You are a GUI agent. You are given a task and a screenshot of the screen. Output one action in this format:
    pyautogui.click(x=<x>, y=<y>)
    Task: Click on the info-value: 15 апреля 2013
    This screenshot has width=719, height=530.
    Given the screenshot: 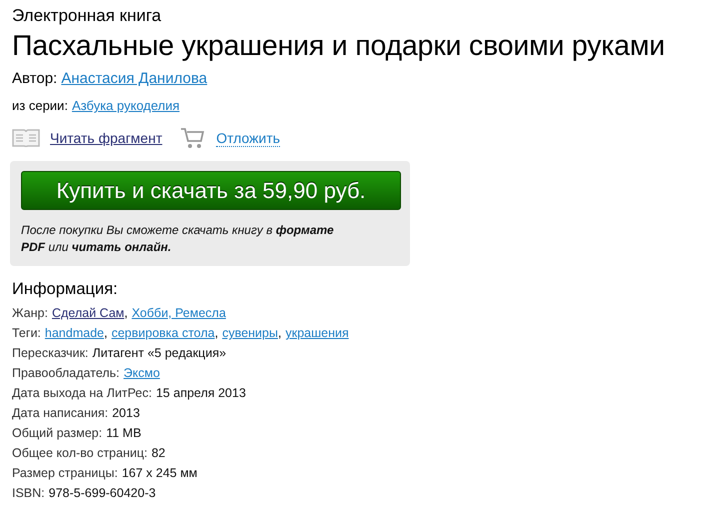 What is the action you would take?
    pyautogui.click(x=201, y=393)
    